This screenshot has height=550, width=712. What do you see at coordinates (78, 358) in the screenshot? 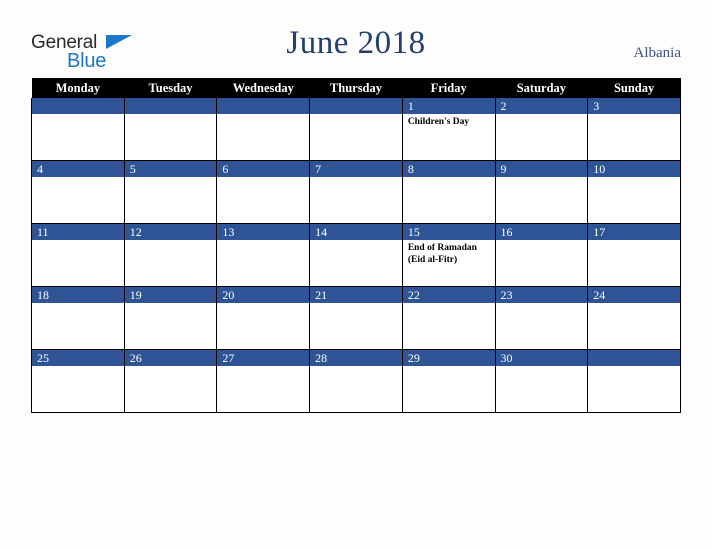
I see `day-number: 25` at bounding box center [78, 358].